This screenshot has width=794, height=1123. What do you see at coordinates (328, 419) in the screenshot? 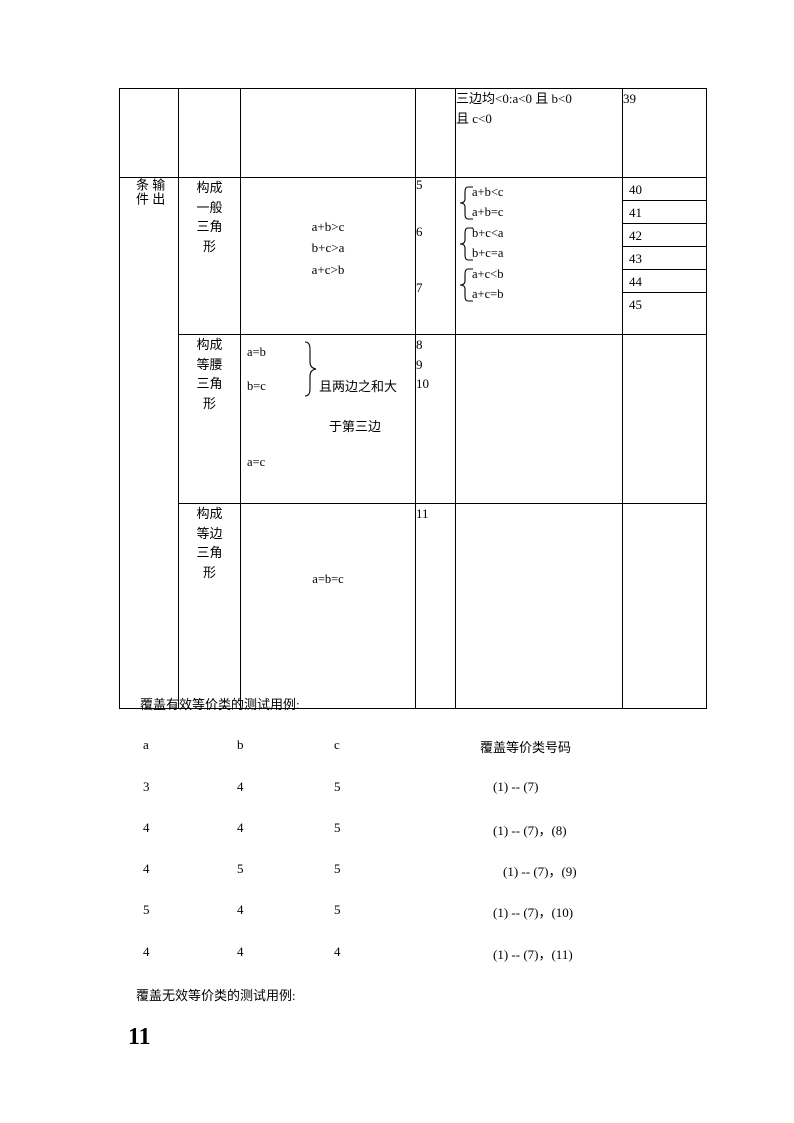
I see `cell-condition-isosceles: a=b b=c a=c 且两边之和大 于第三边` at bounding box center [328, 419].